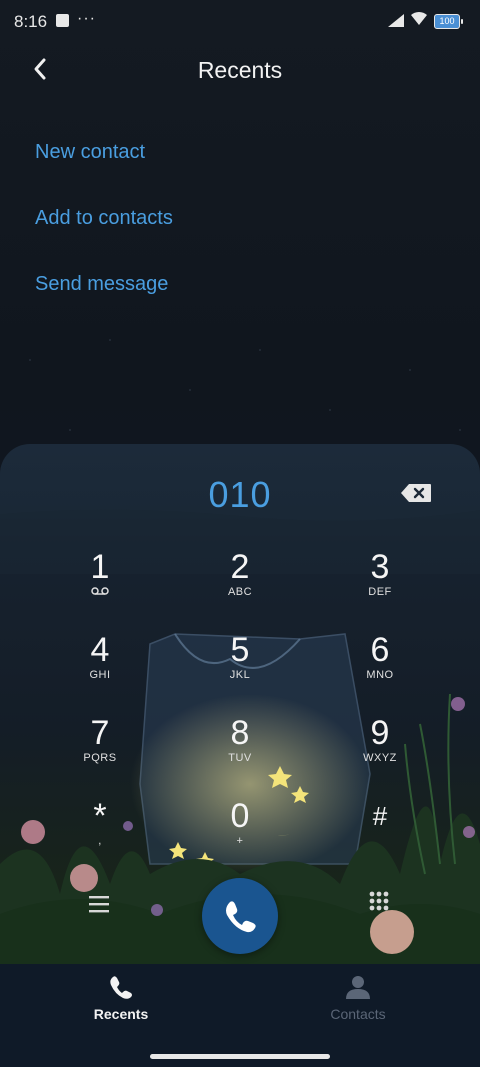  I want to click on call-button, so click(240, 916).